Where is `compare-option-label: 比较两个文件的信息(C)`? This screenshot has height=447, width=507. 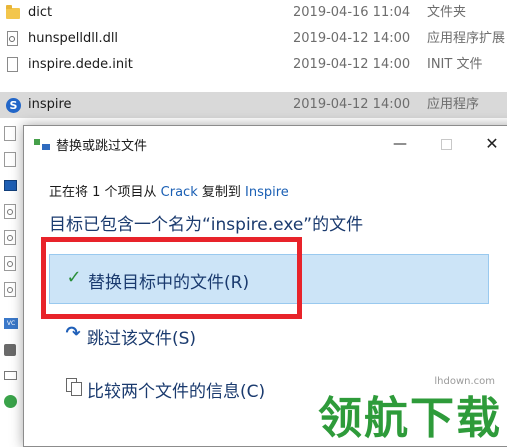 compare-option-label: 比较两个文件的信息(C) is located at coordinates (176, 392).